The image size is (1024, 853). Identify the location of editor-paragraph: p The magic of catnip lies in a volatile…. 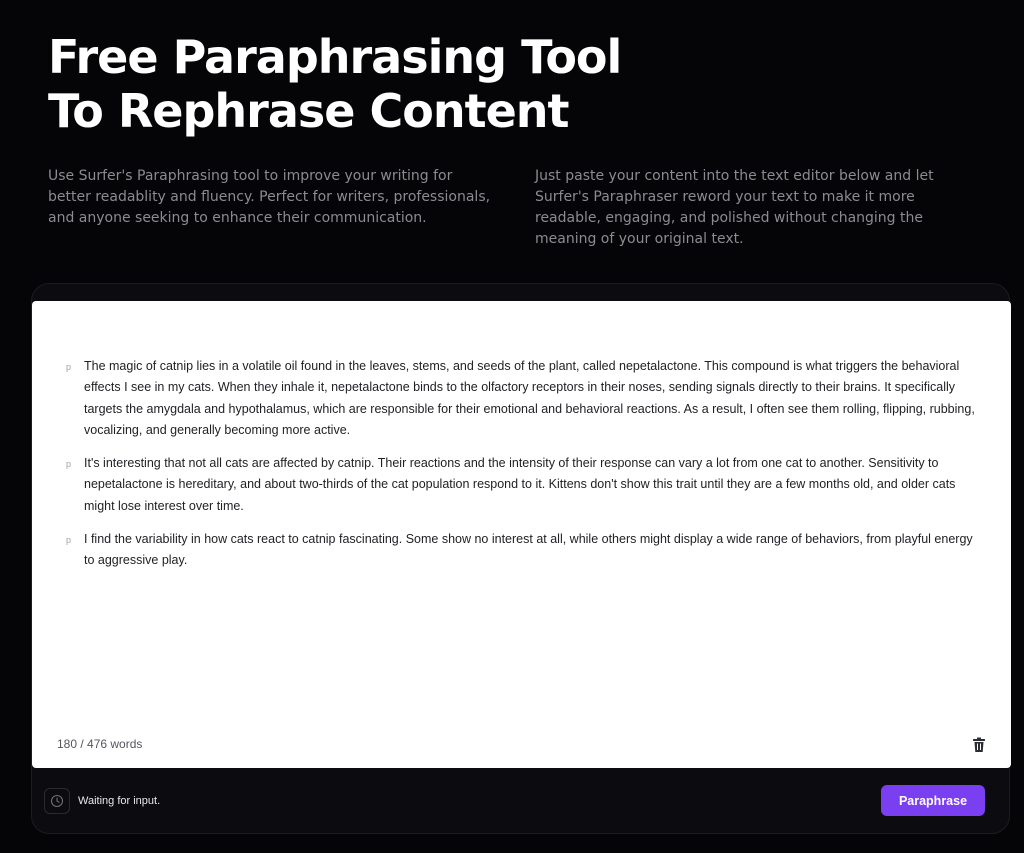
(525, 399).